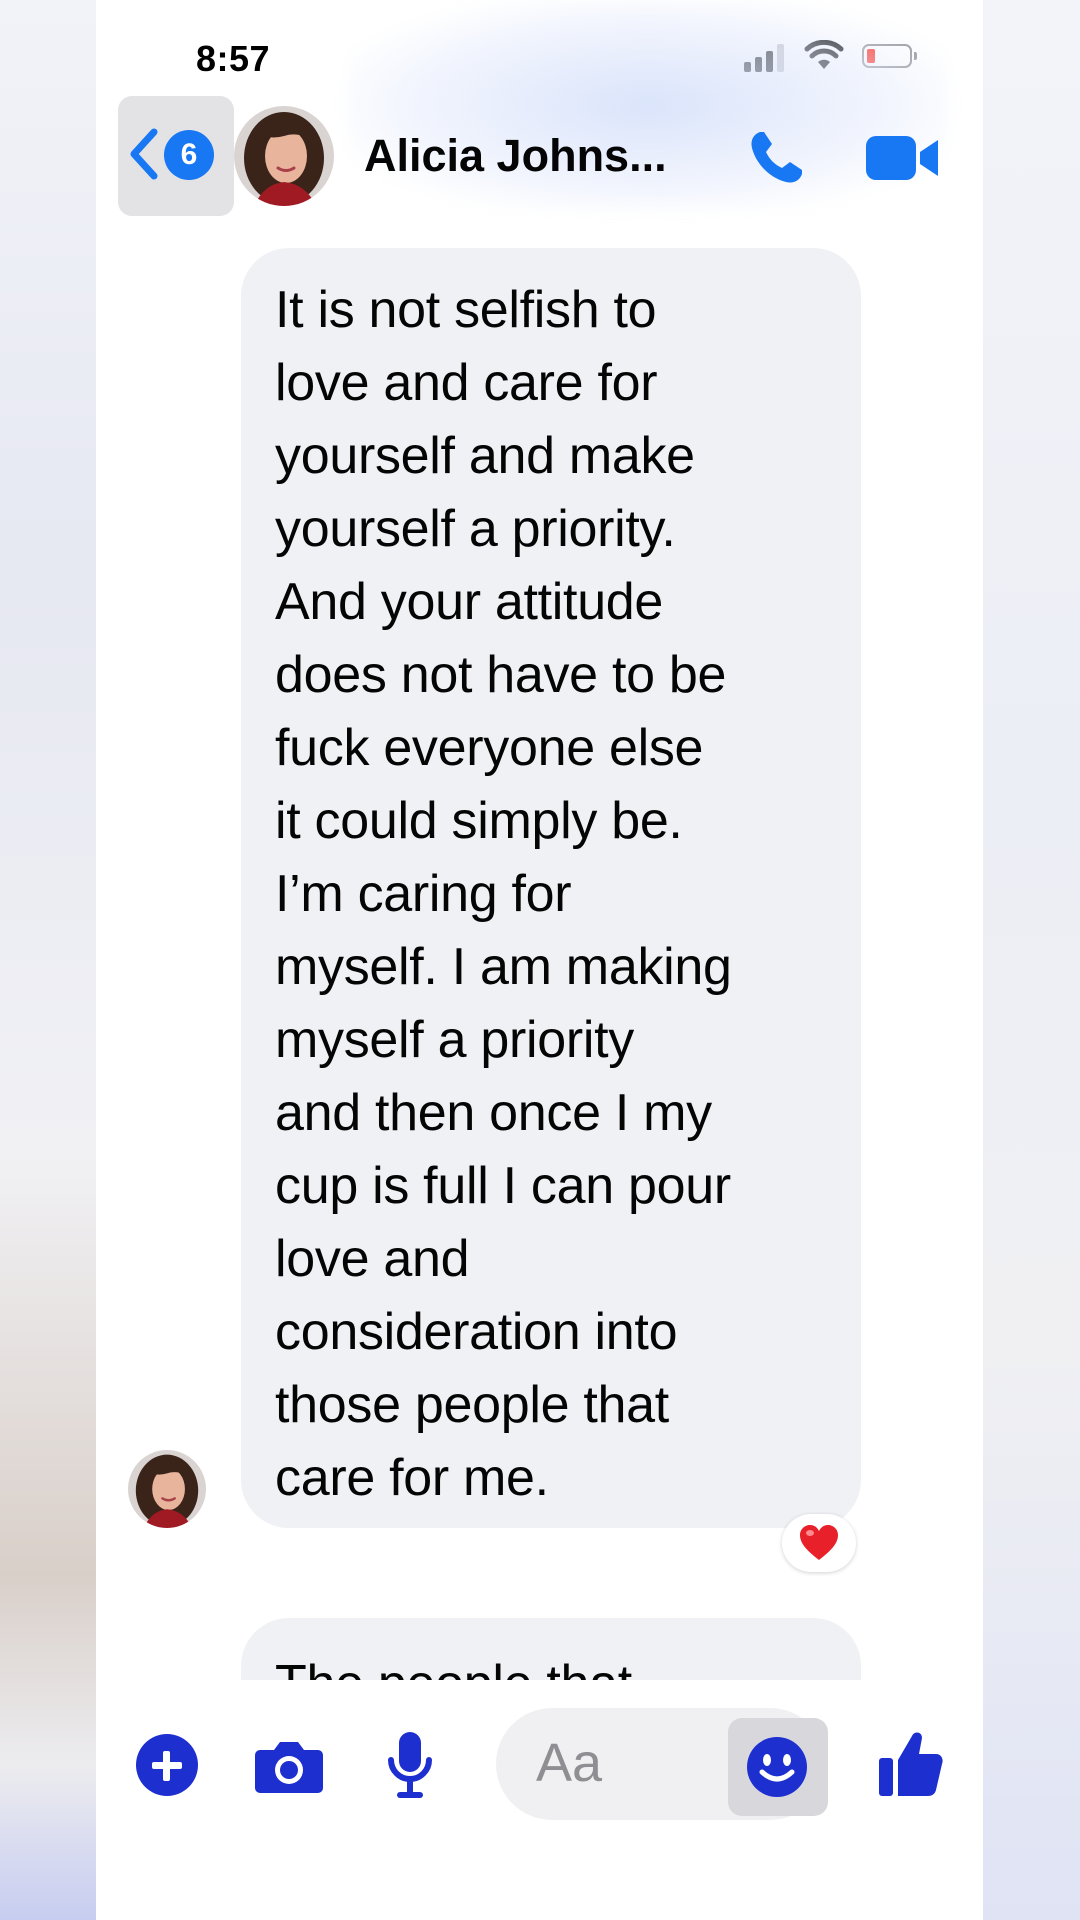  I want to click on message-line: yourself a priority., so click(475, 529).